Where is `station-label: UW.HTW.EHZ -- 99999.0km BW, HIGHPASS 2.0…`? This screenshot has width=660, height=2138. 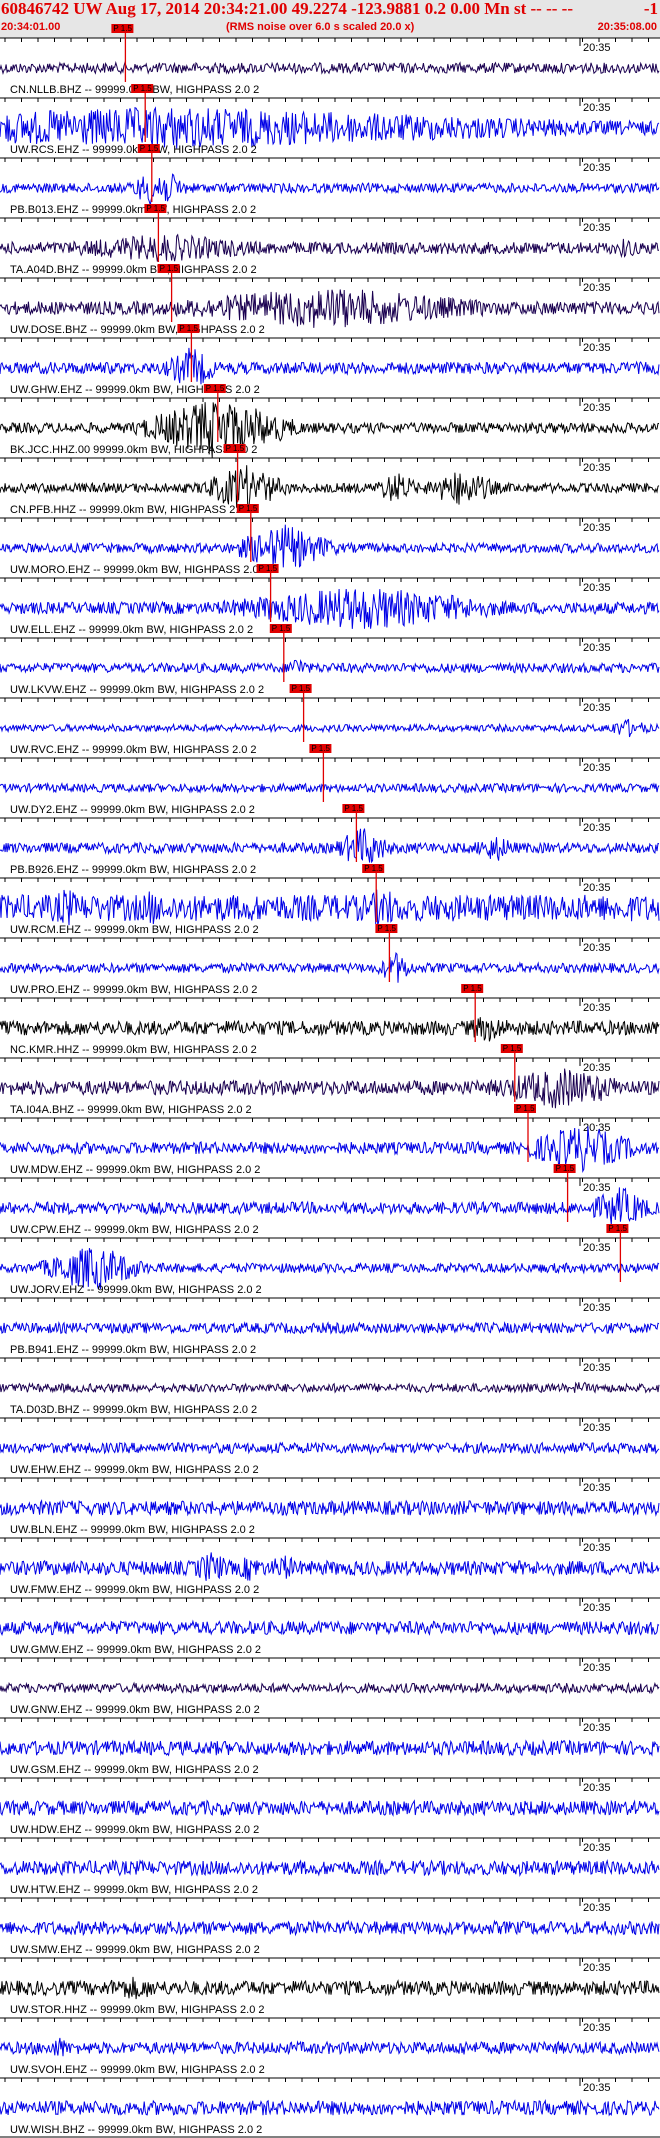 station-label: UW.HTW.EHZ -- 99999.0km BW, HIGHPASS 2.0… is located at coordinates (134, 1890).